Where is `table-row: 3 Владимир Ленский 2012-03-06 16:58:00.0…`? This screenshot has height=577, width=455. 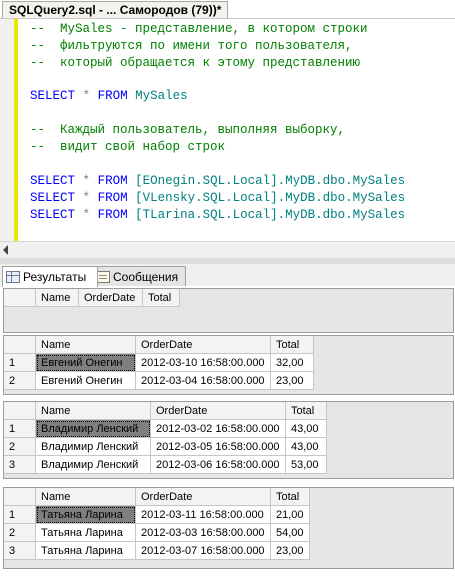 table-row: 3 Владимир Ленский 2012-03-06 16:58:00.0… is located at coordinates (165, 465).